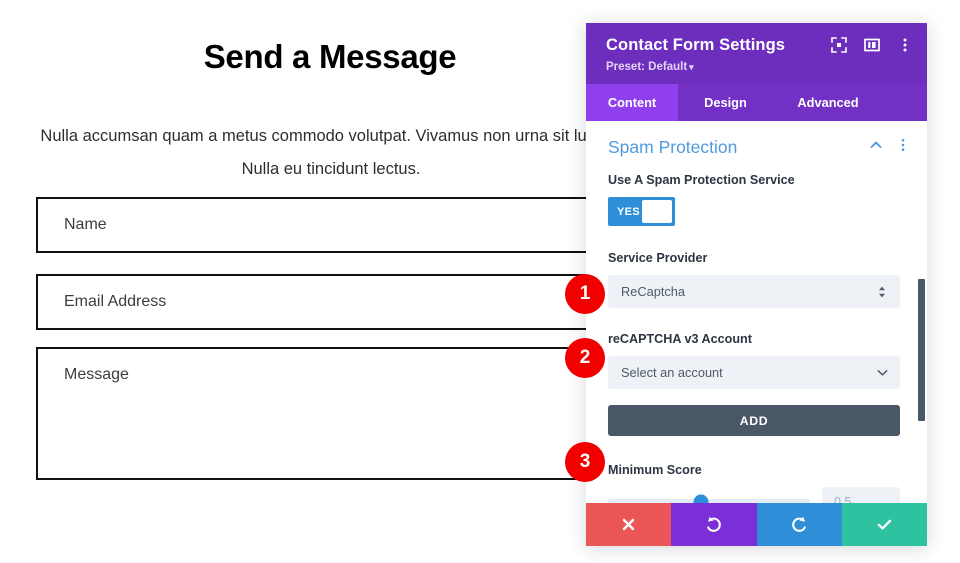  I want to click on panel-tabs: Content Design Advanced, so click(756, 102).